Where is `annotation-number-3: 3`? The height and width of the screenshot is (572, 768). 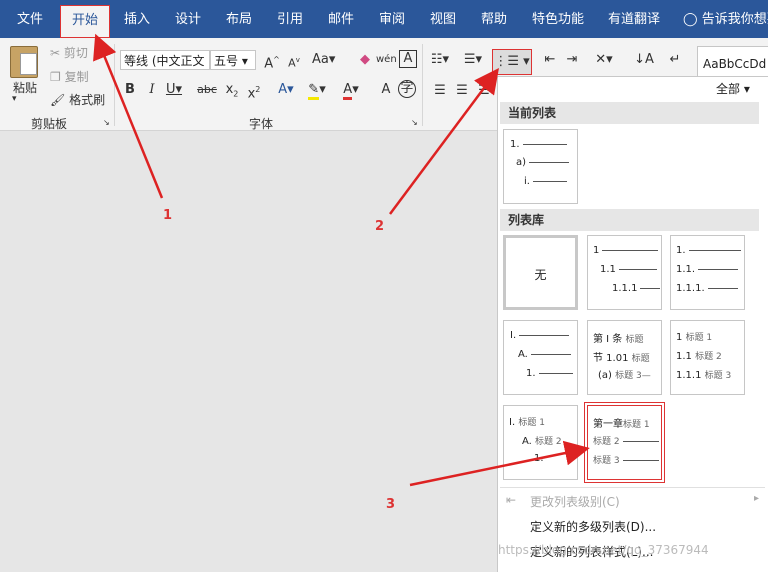 annotation-number-3: 3 is located at coordinates (391, 504).